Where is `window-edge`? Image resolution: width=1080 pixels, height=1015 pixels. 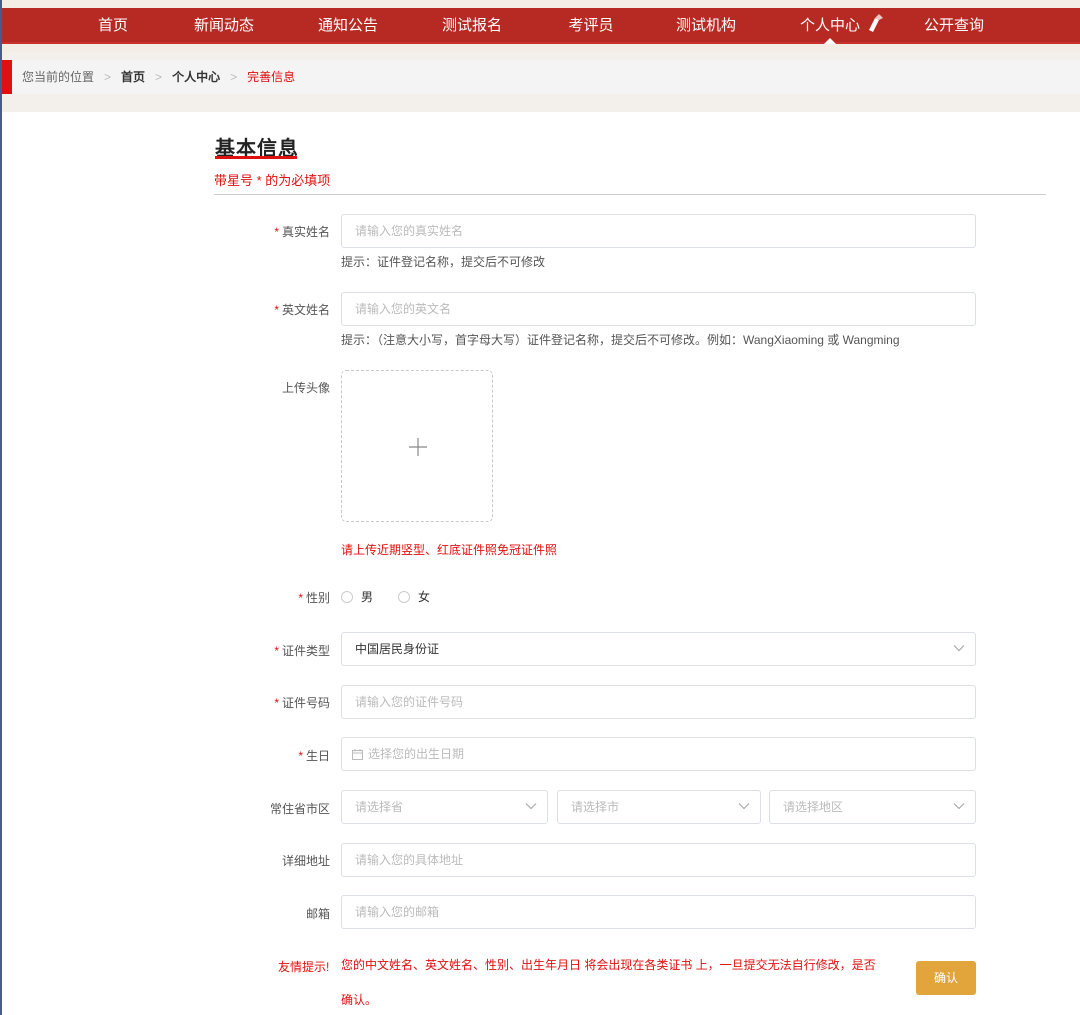
window-edge is located at coordinates (1, 507).